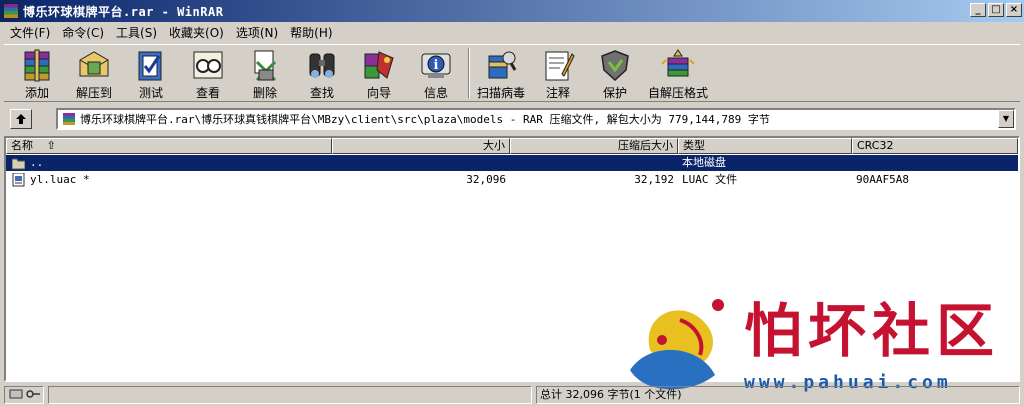 The height and width of the screenshot is (406, 1024). I want to click on delete-icon, so click(265, 65).